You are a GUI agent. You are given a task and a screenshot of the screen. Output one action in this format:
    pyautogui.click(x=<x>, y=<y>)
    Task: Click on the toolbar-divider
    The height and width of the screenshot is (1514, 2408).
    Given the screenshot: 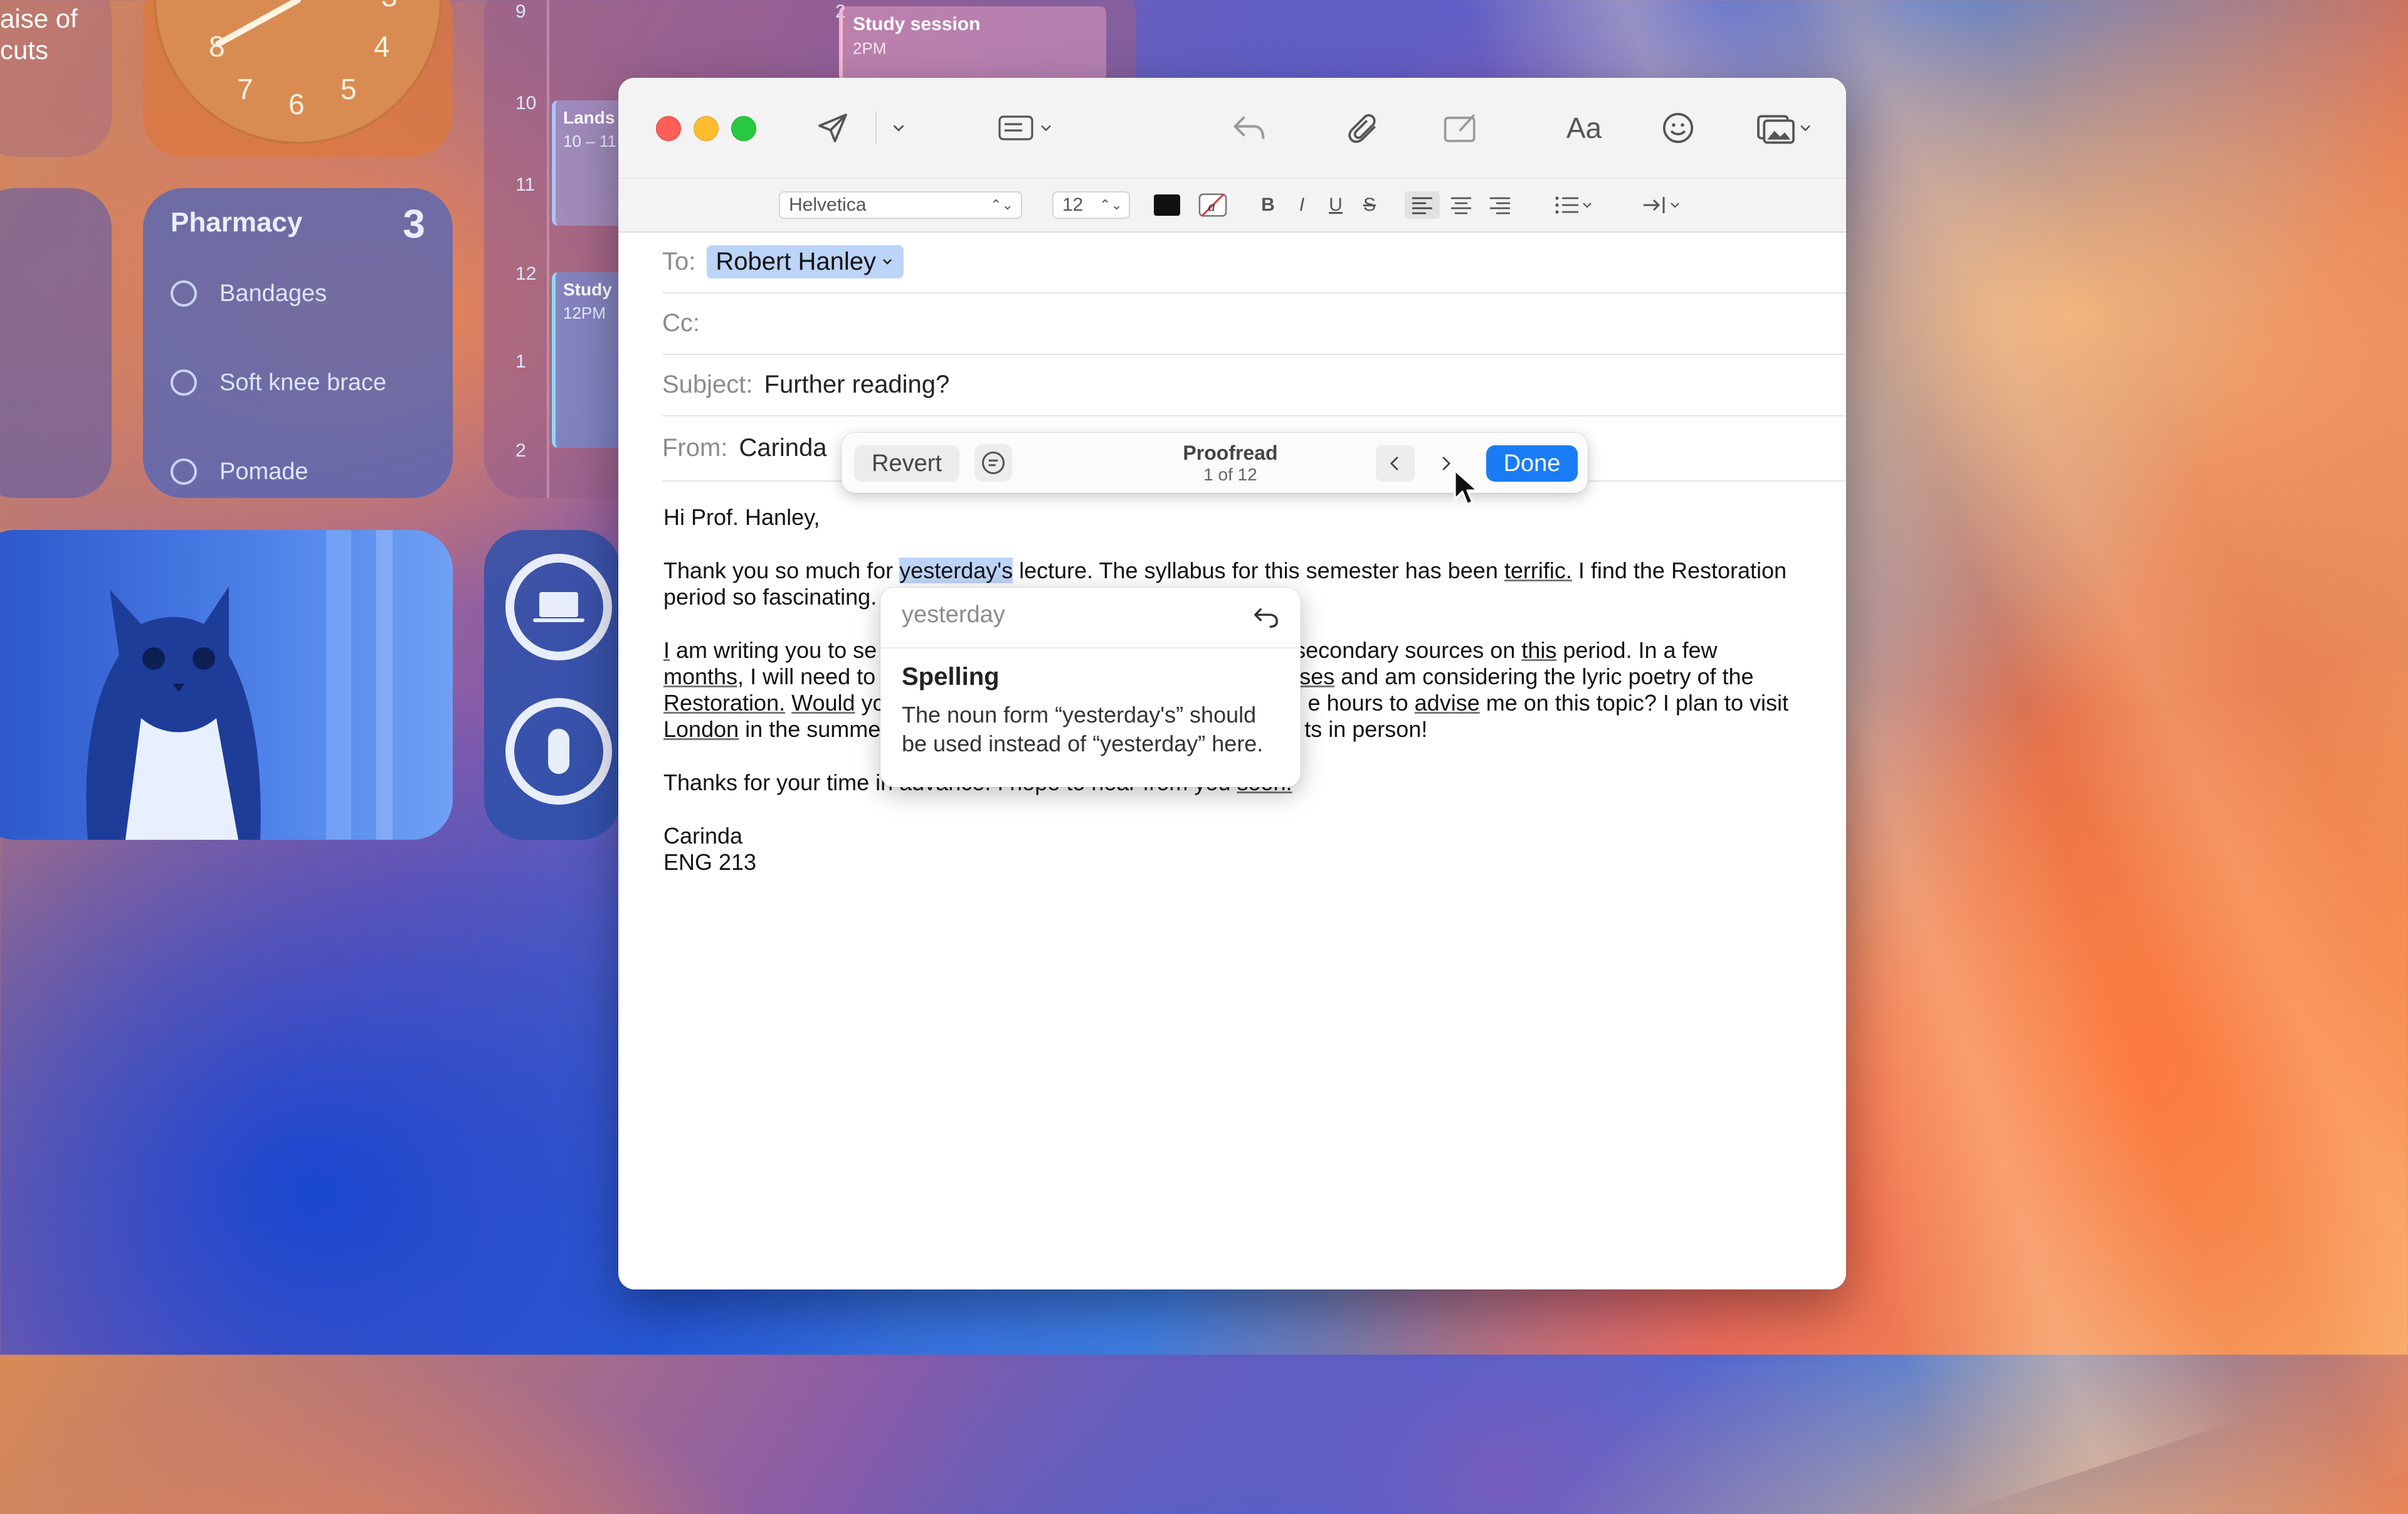 What is the action you would take?
    pyautogui.click(x=876, y=128)
    